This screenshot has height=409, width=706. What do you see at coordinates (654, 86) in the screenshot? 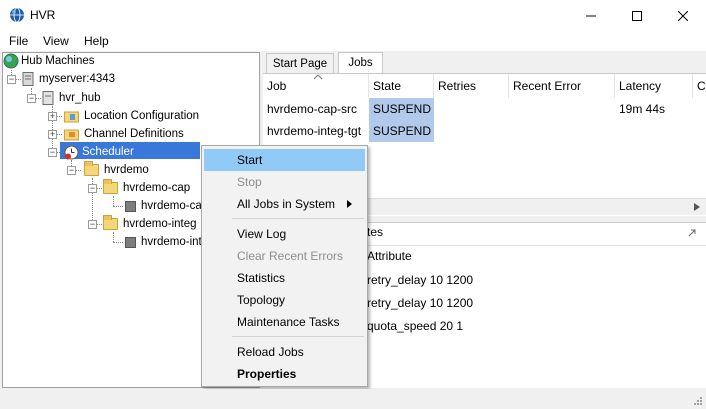
I see `column-header-latency: Latency` at bounding box center [654, 86].